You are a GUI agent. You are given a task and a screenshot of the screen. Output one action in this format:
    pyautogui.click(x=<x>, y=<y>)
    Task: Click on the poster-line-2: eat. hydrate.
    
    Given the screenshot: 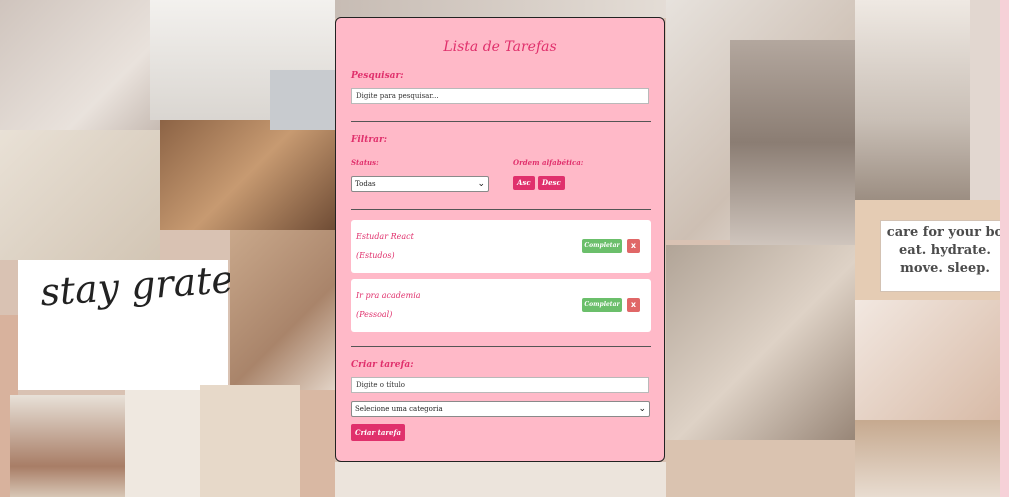 What is the action you would take?
    pyautogui.click(x=945, y=250)
    